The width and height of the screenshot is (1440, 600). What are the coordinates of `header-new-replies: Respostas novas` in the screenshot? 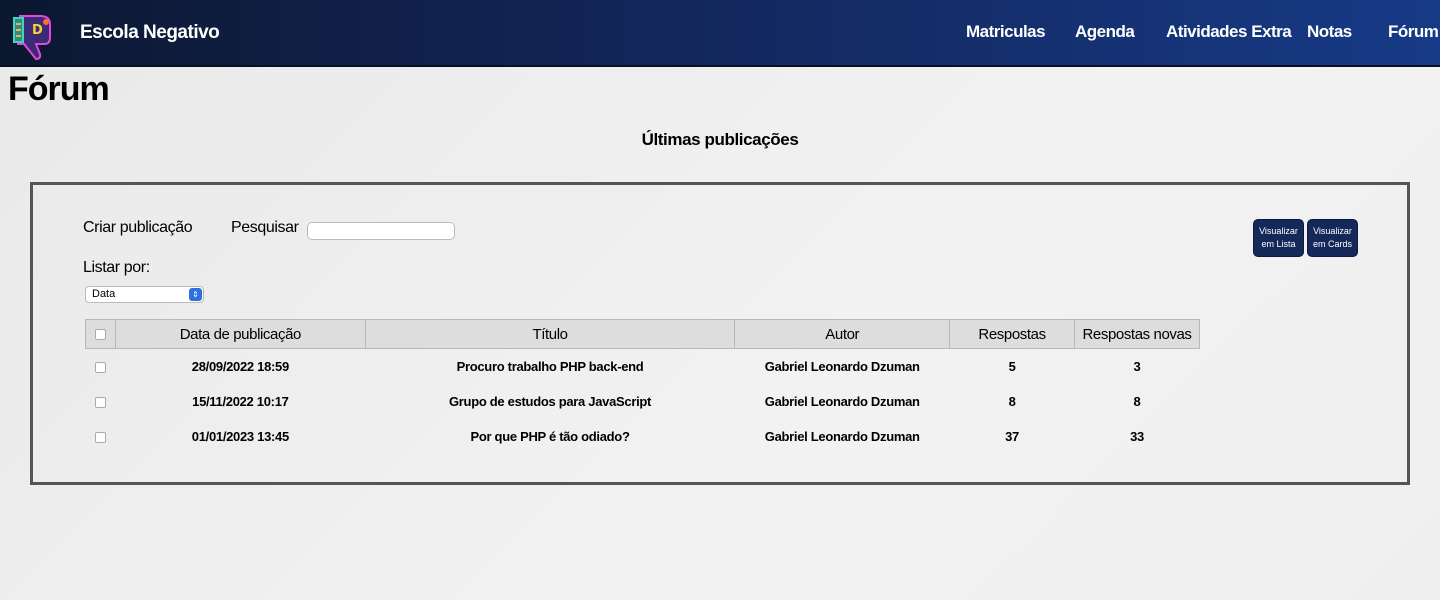 It's located at (1137, 334).